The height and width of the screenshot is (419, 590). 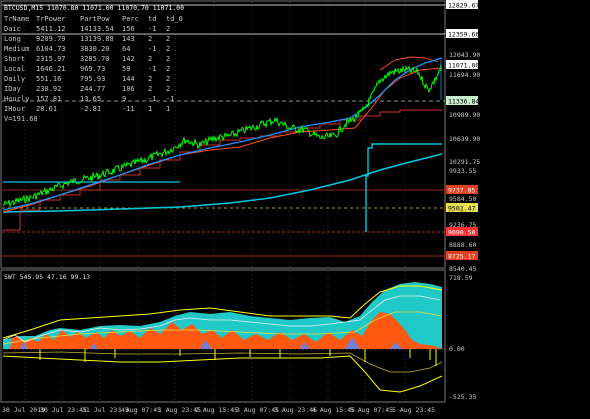 I want to click on time-label: 3 Aug 23:45, so click(x=295, y=410).